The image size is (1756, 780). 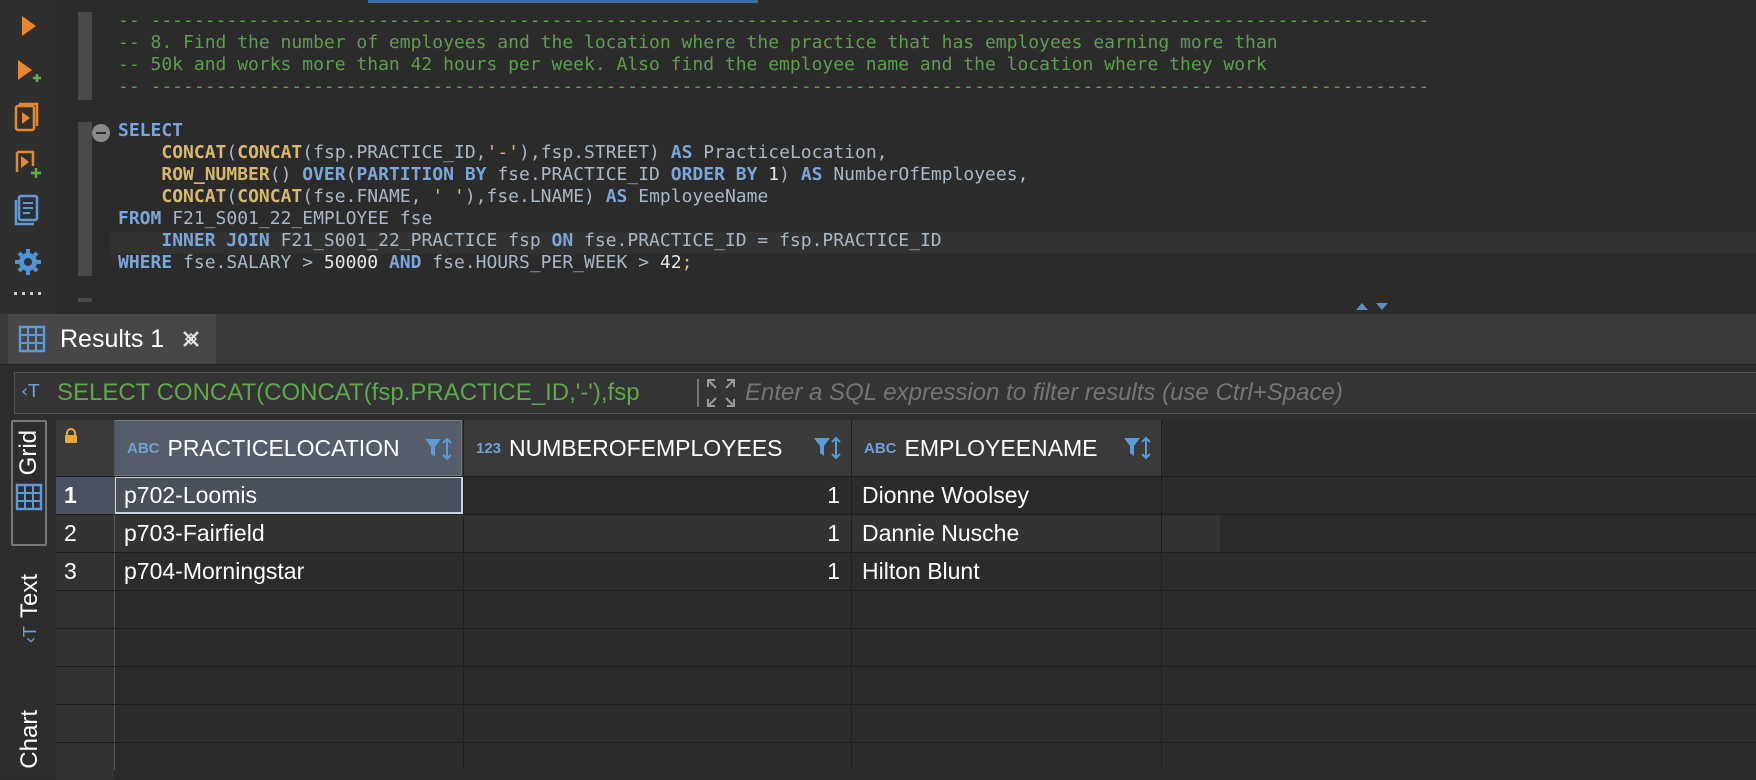 I want to click on more-icon, so click(x=28, y=294).